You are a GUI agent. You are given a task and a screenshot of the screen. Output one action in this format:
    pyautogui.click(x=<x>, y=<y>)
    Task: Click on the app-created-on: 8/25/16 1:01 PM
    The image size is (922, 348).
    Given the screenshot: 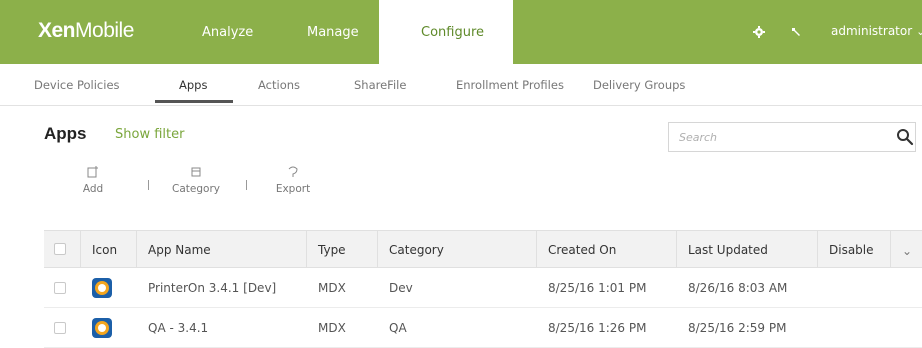 What is the action you would take?
    pyautogui.click(x=597, y=288)
    